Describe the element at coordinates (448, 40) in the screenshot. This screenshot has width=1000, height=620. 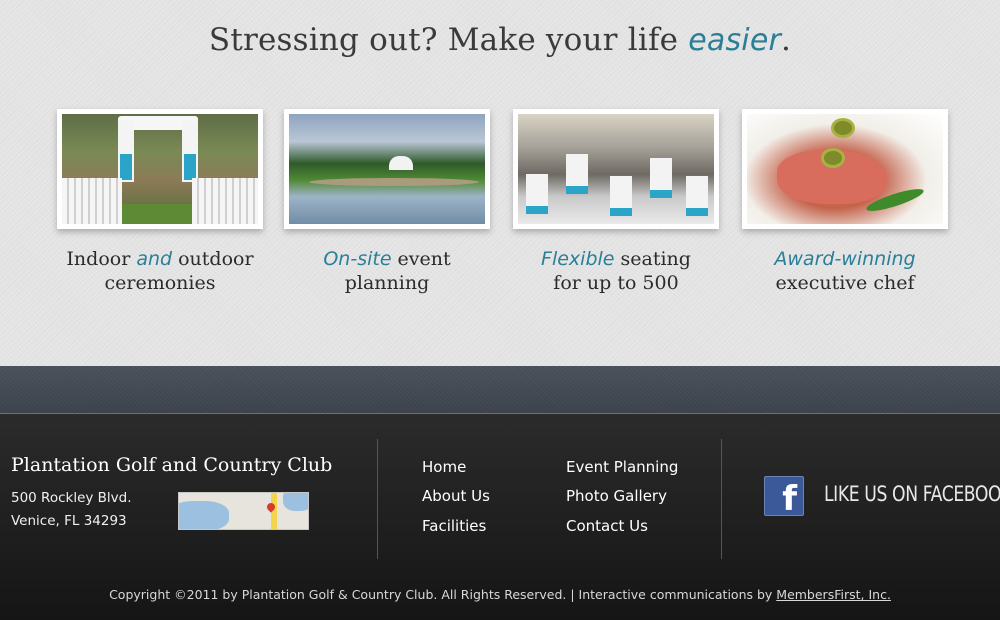
I see `headline-text: Stressing out? Make your life` at that location.